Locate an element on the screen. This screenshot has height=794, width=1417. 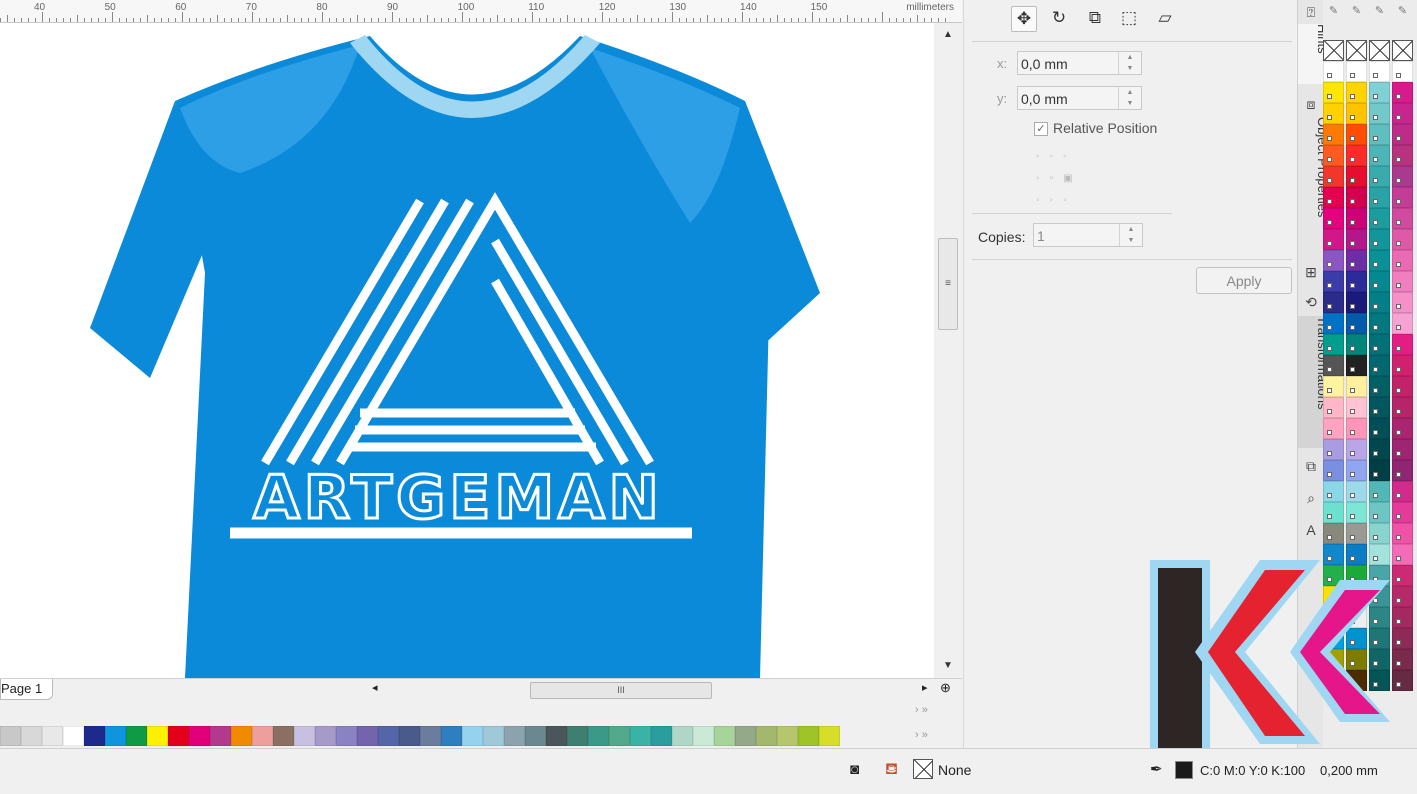
vertical-scrollbar: ▲ ≡ ▼ is located at coordinates (948, 350).